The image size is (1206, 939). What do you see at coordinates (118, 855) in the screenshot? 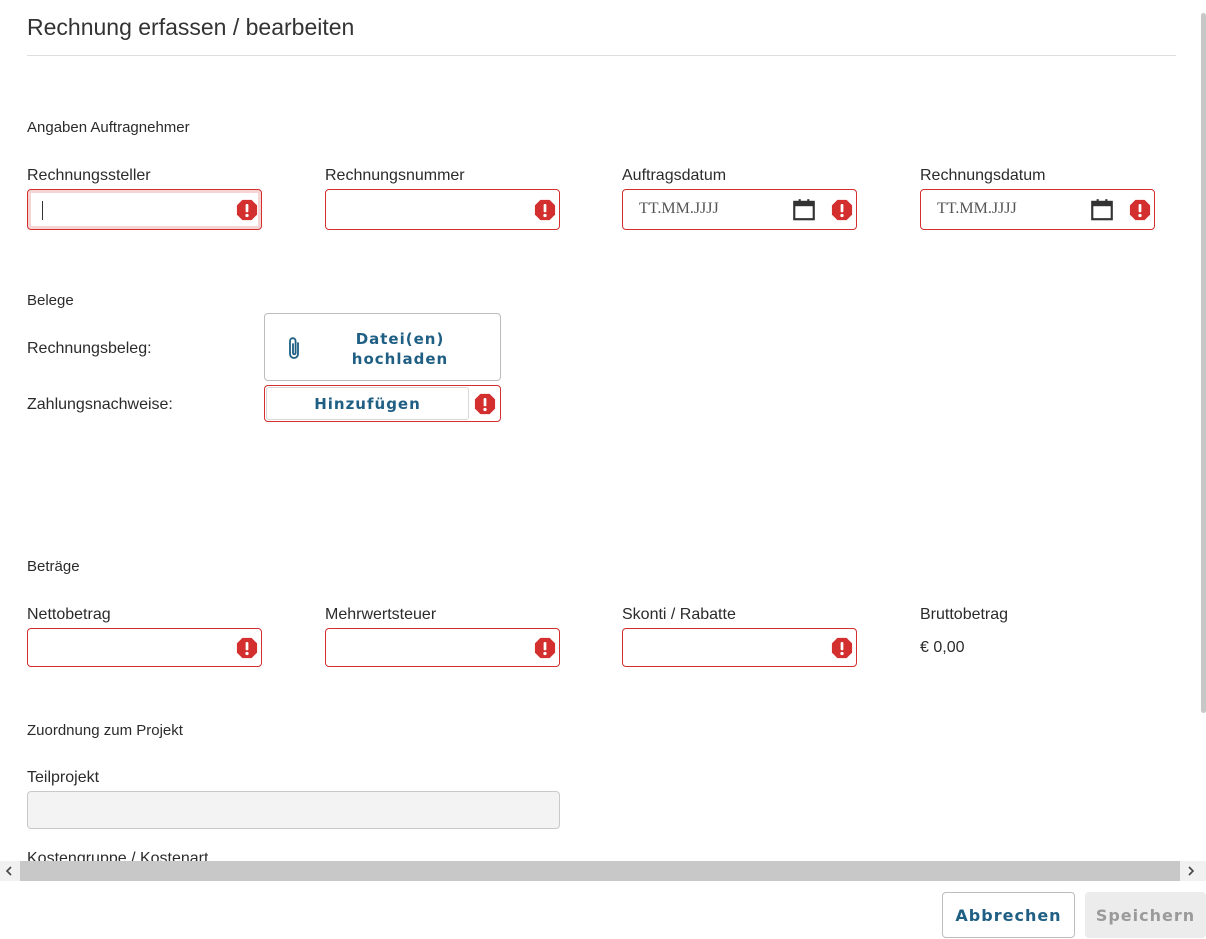
I see `kostengruppe-label: Kostengruppe / Kostenart` at bounding box center [118, 855].